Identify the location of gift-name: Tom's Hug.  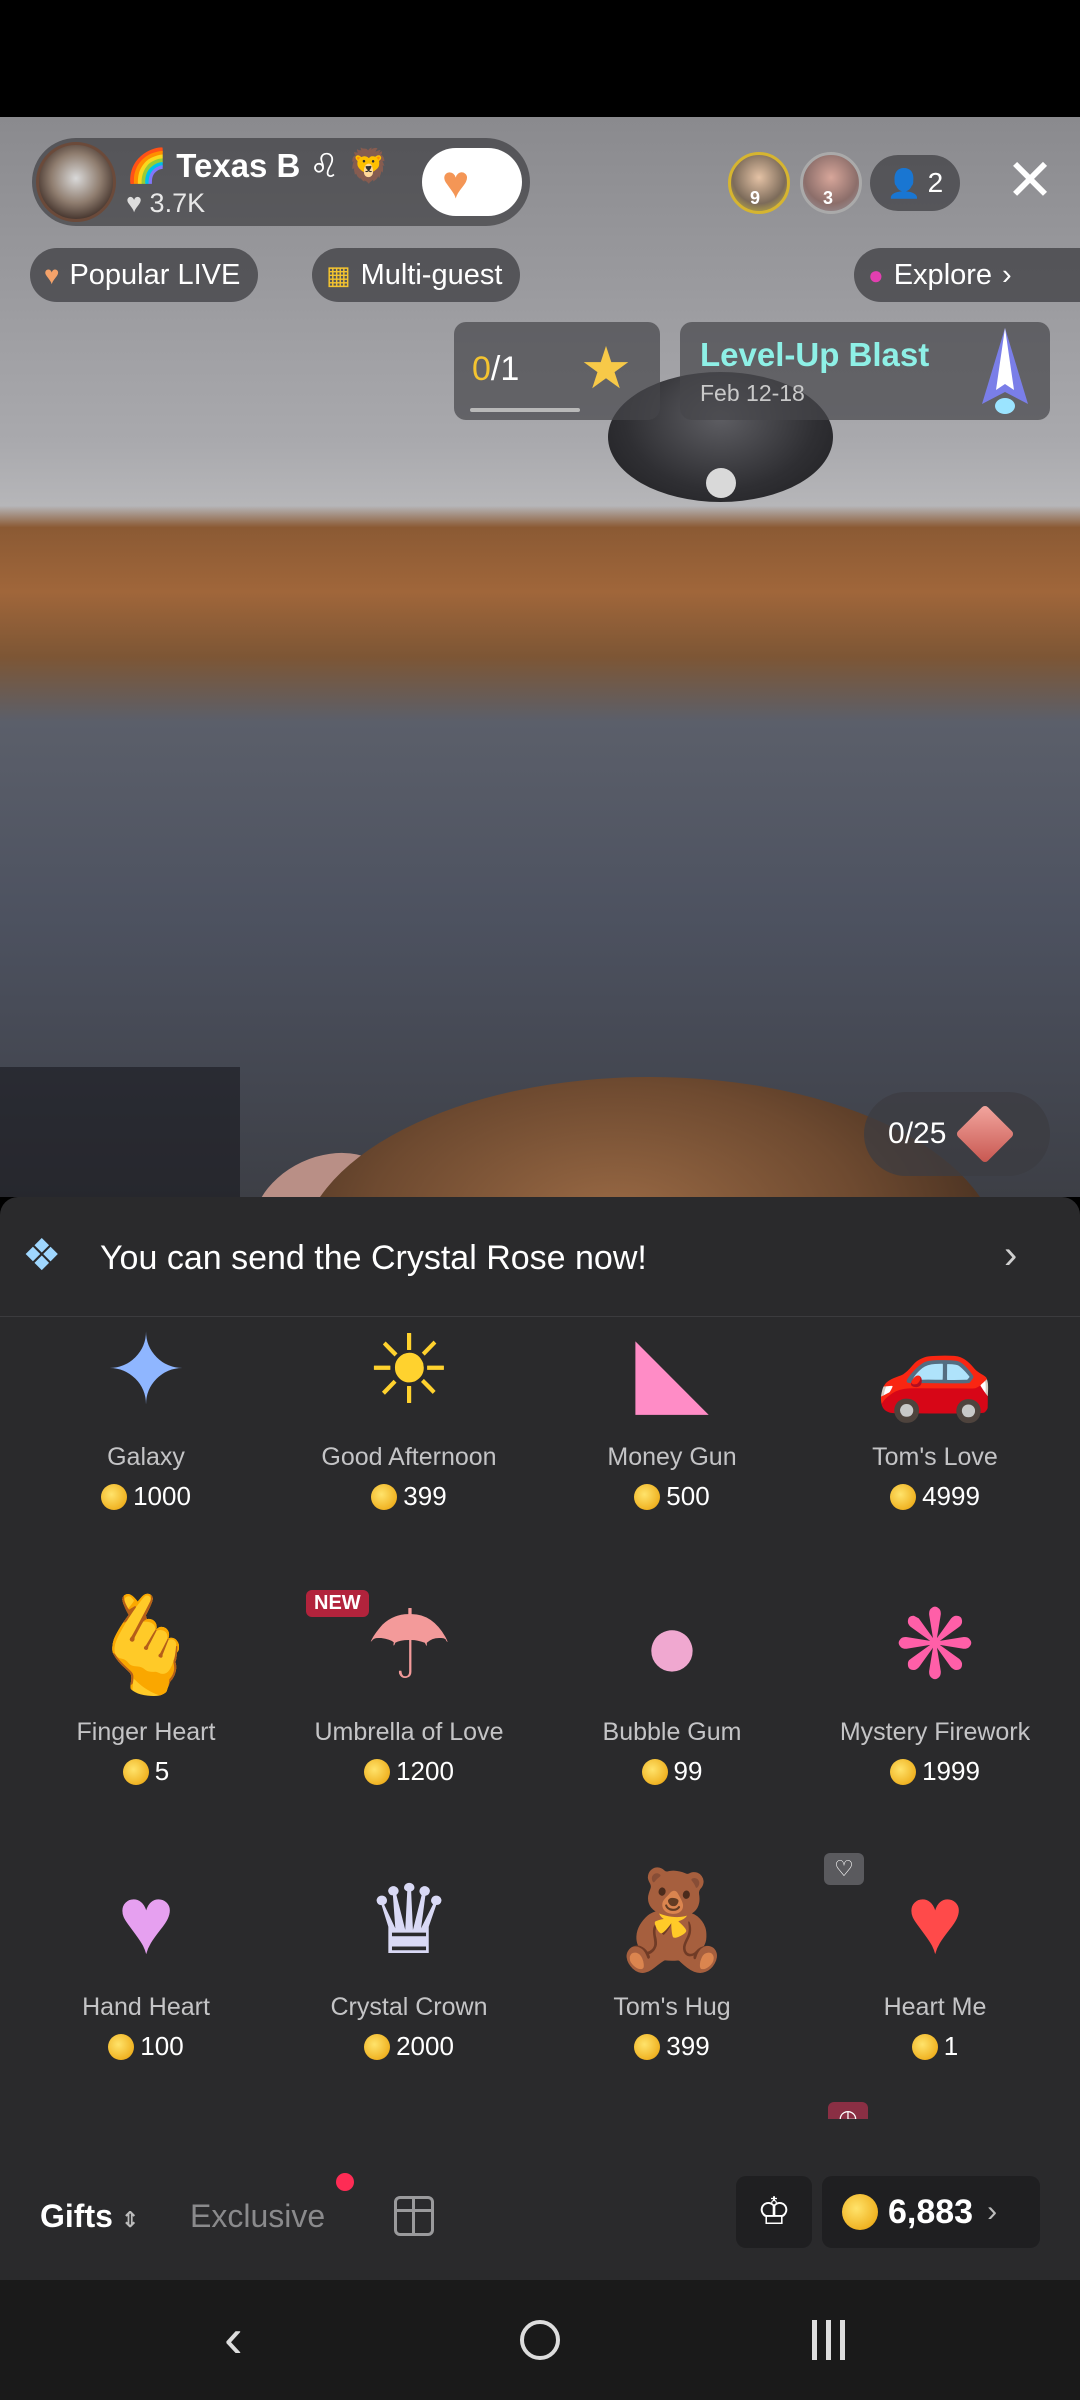
(672, 2007).